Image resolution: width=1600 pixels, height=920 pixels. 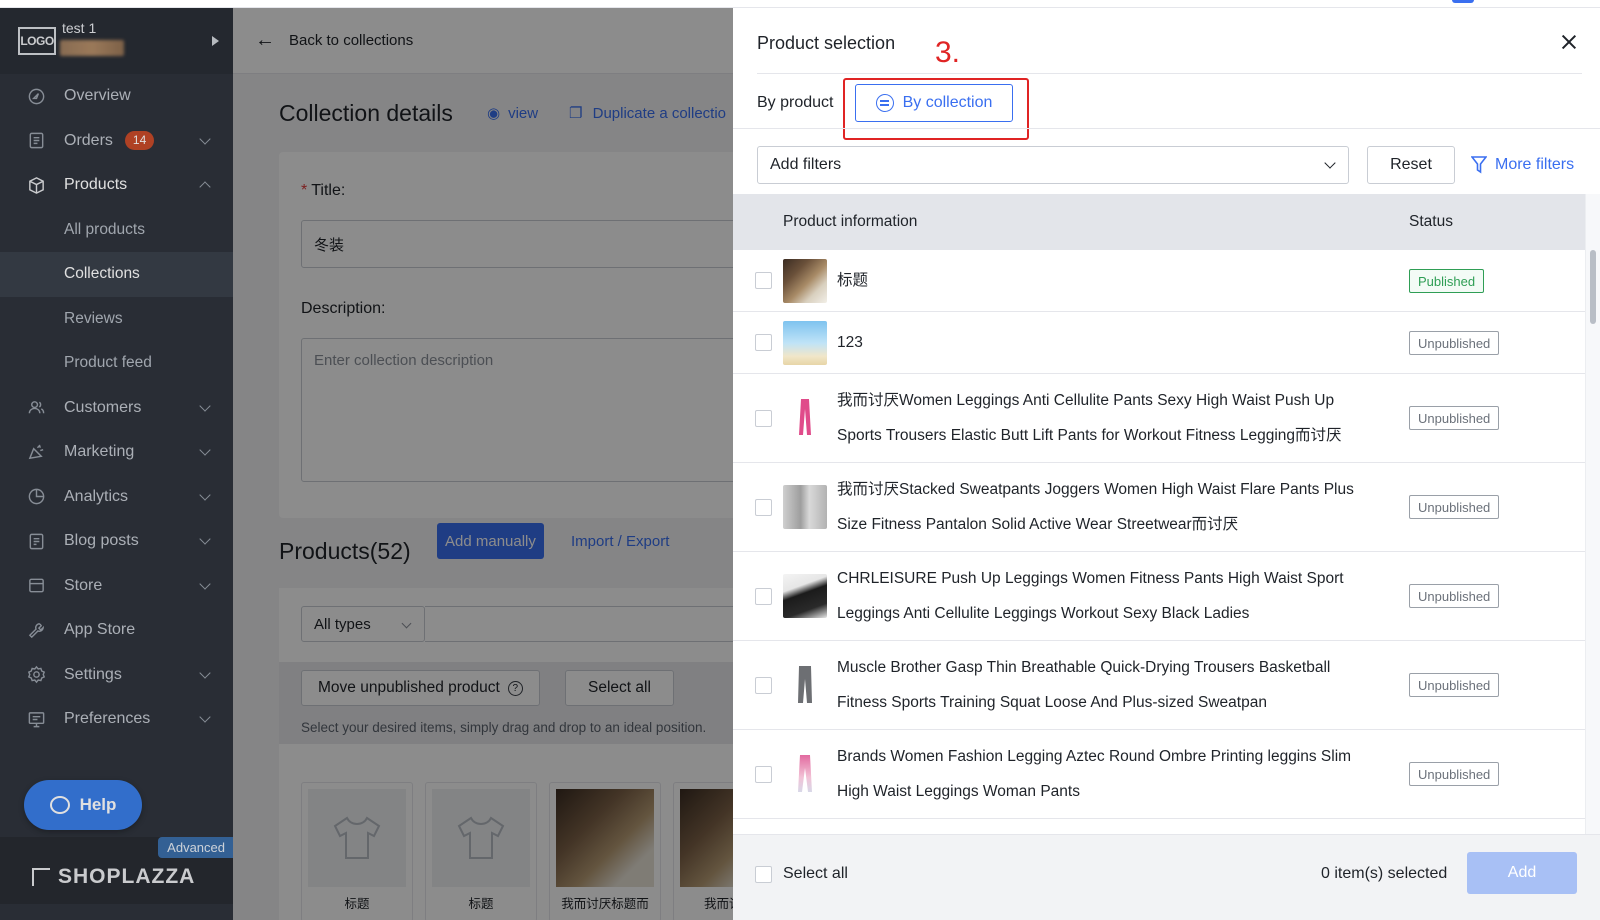 I want to click on orders-icon, so click(x=36, y=141).